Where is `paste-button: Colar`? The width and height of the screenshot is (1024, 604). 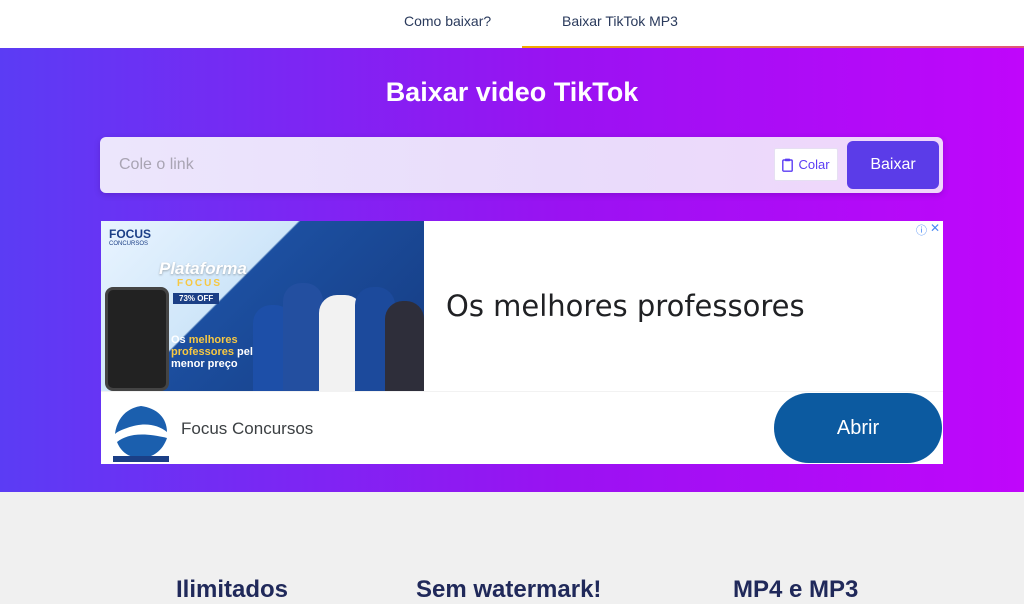
paste-button: Colar is located at coordinates (806, 164).